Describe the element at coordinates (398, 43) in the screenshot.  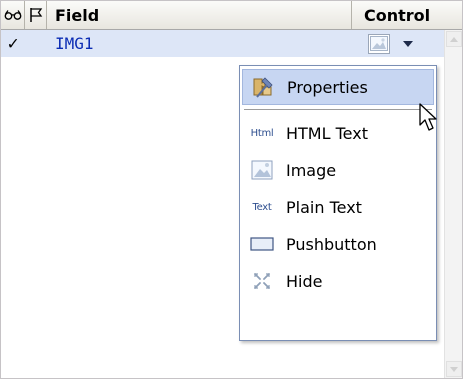
I see `row-control-cell` at that location.